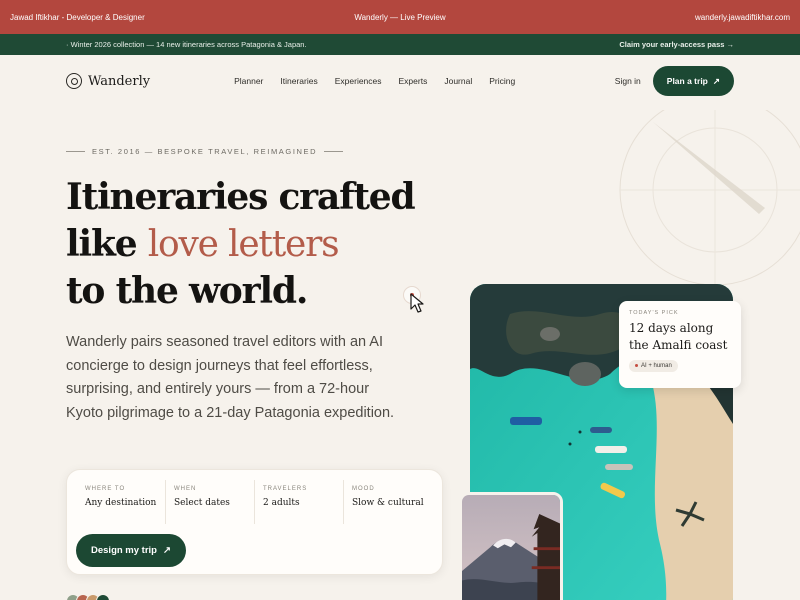  Describe the element at coordinates (299, 502) in the screenshot. I see `field-travelers: TRAVELERS 2 adults` at that location.